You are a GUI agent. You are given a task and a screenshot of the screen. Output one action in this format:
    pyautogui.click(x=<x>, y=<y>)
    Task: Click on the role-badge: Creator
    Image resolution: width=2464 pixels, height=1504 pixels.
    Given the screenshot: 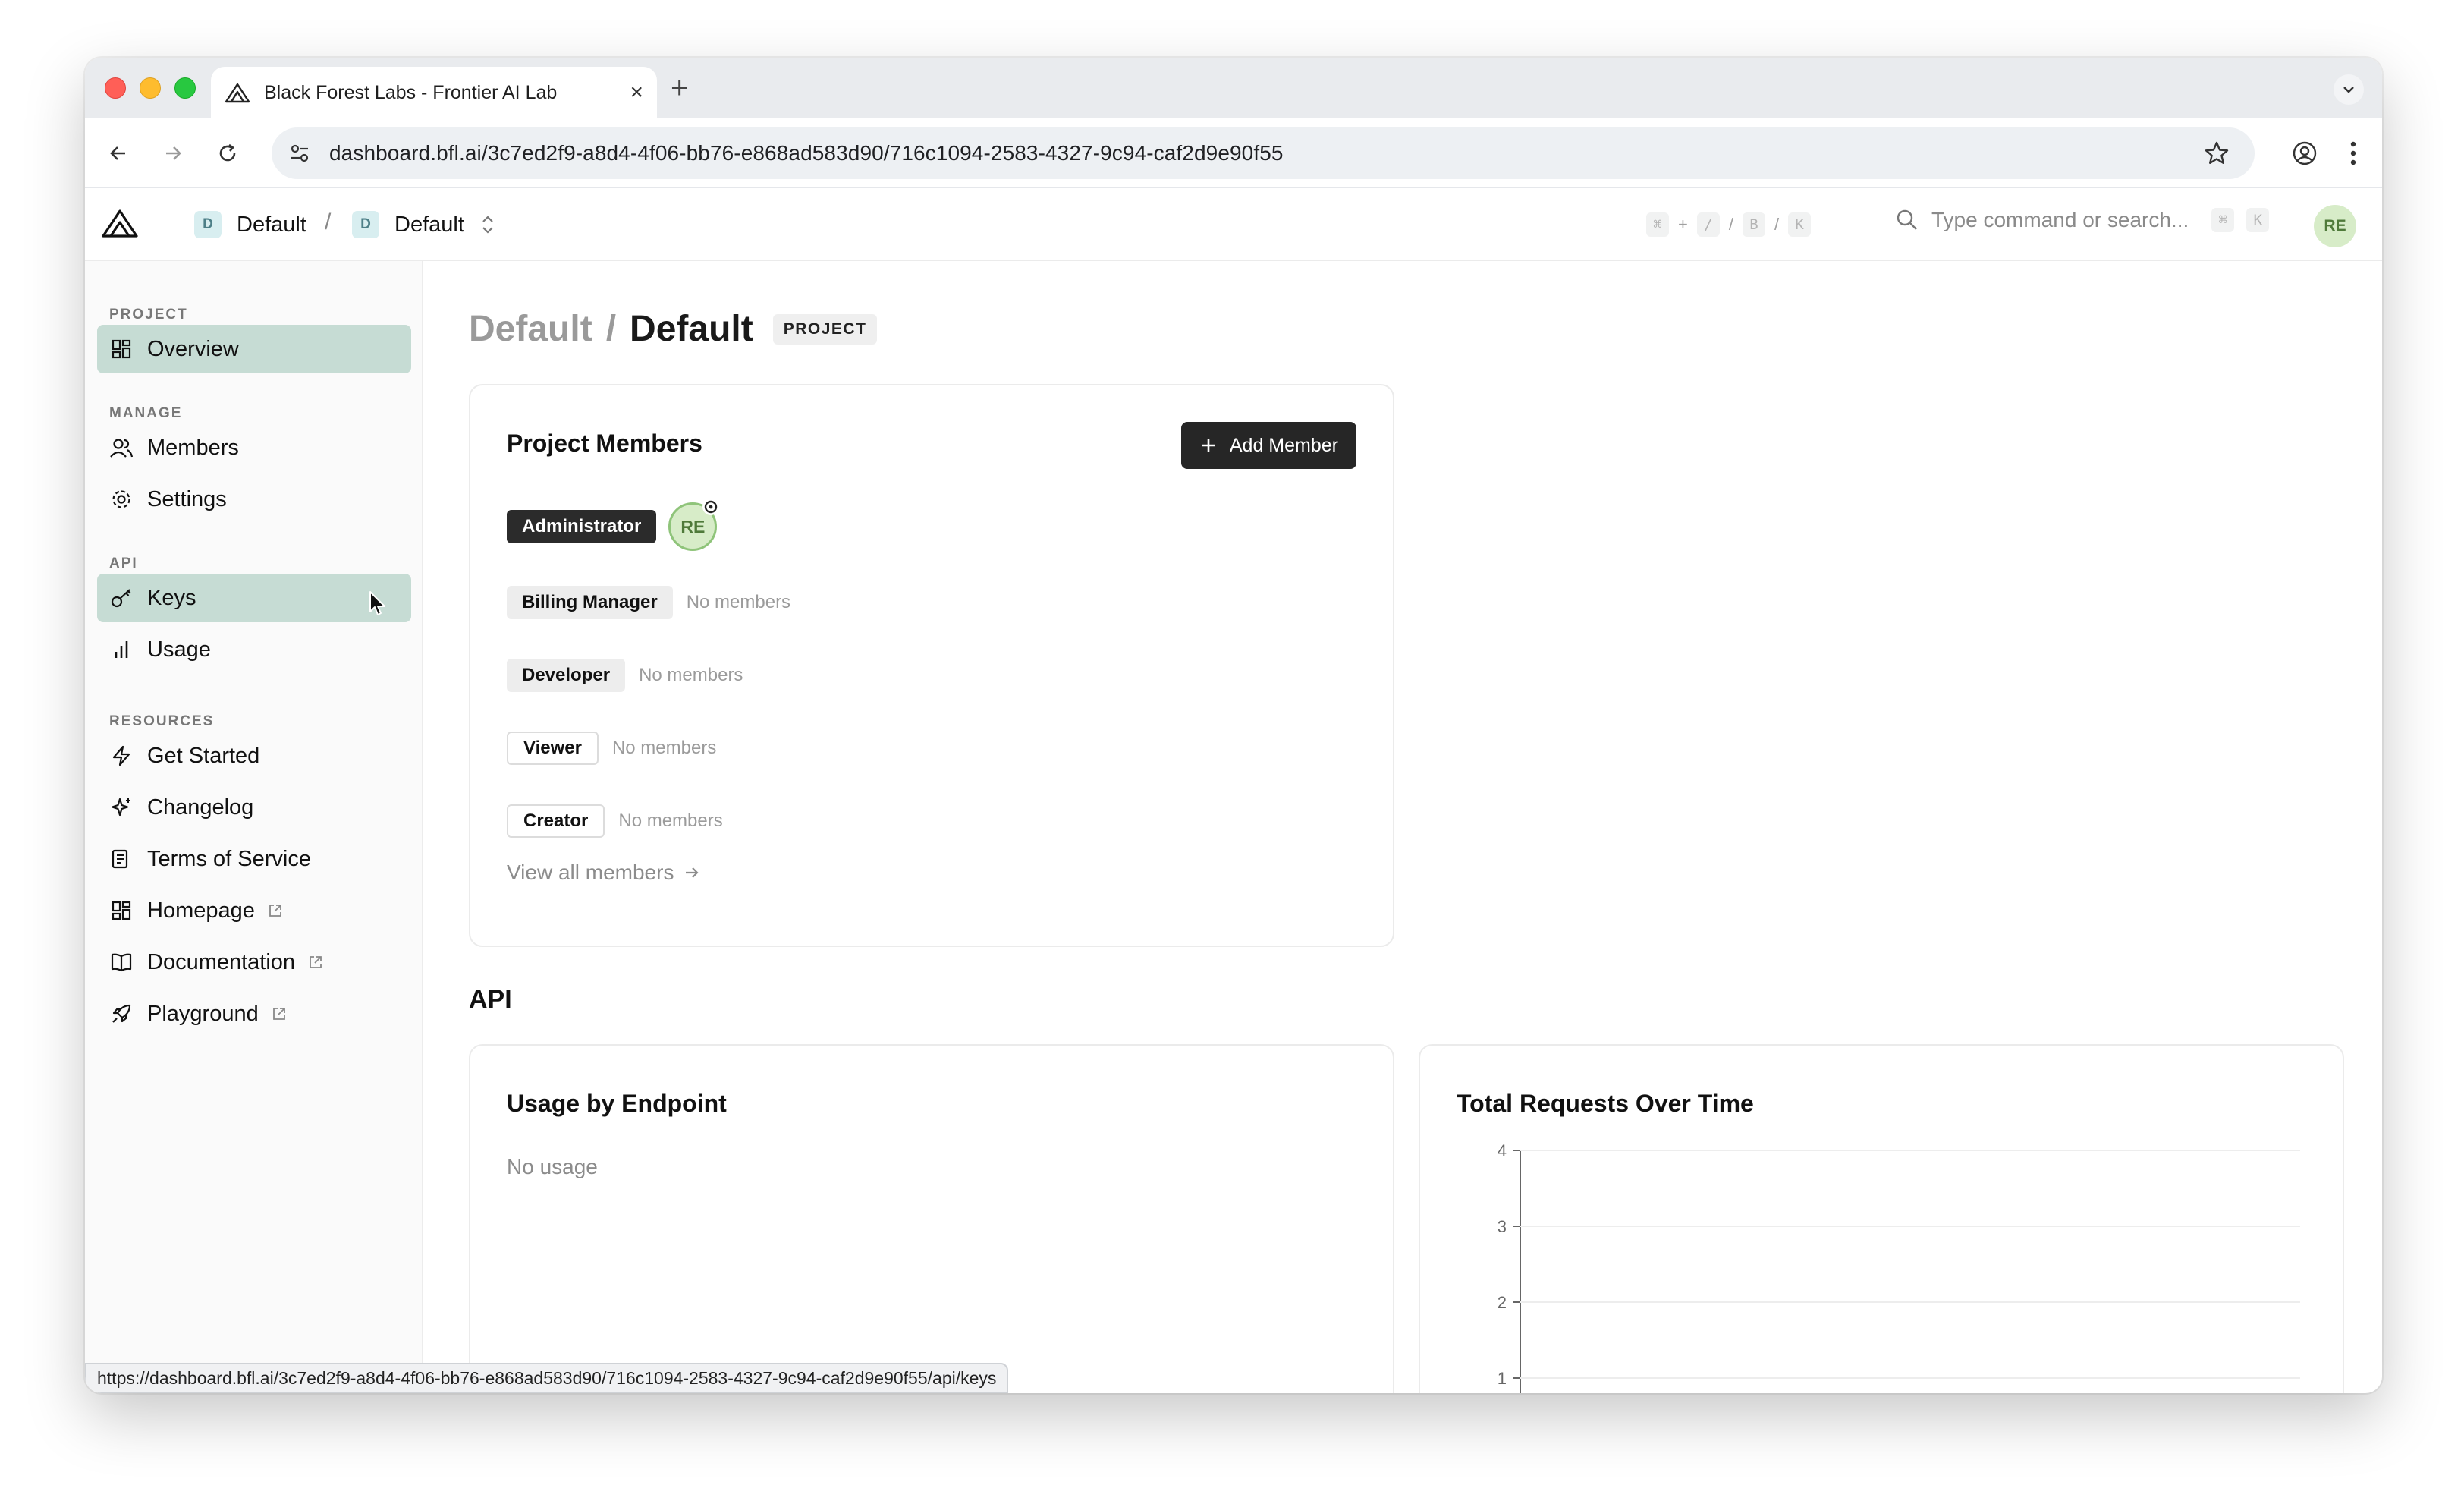 What is the action you would take?
    pyautogui.click(x=556, y=821)
    